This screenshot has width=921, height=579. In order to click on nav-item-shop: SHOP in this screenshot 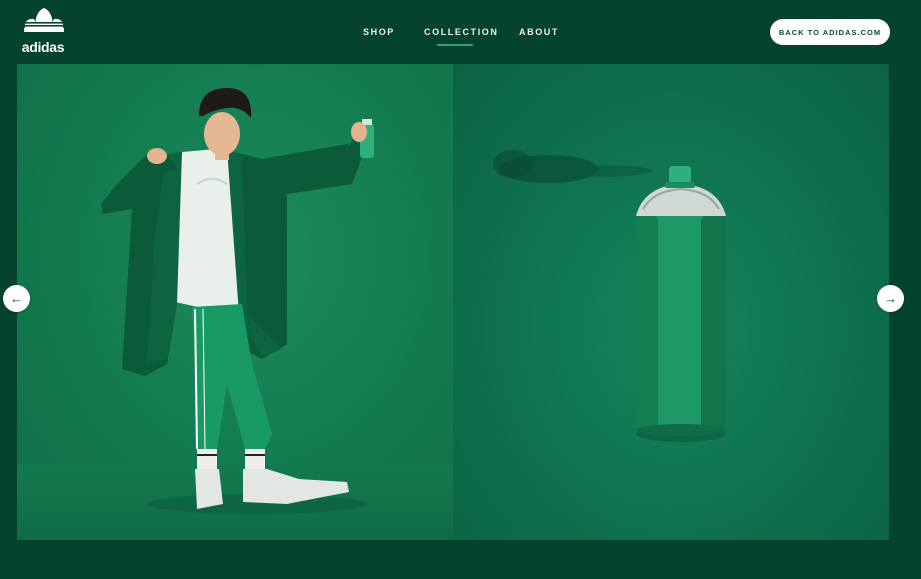, I will do `click(379, 32)`.